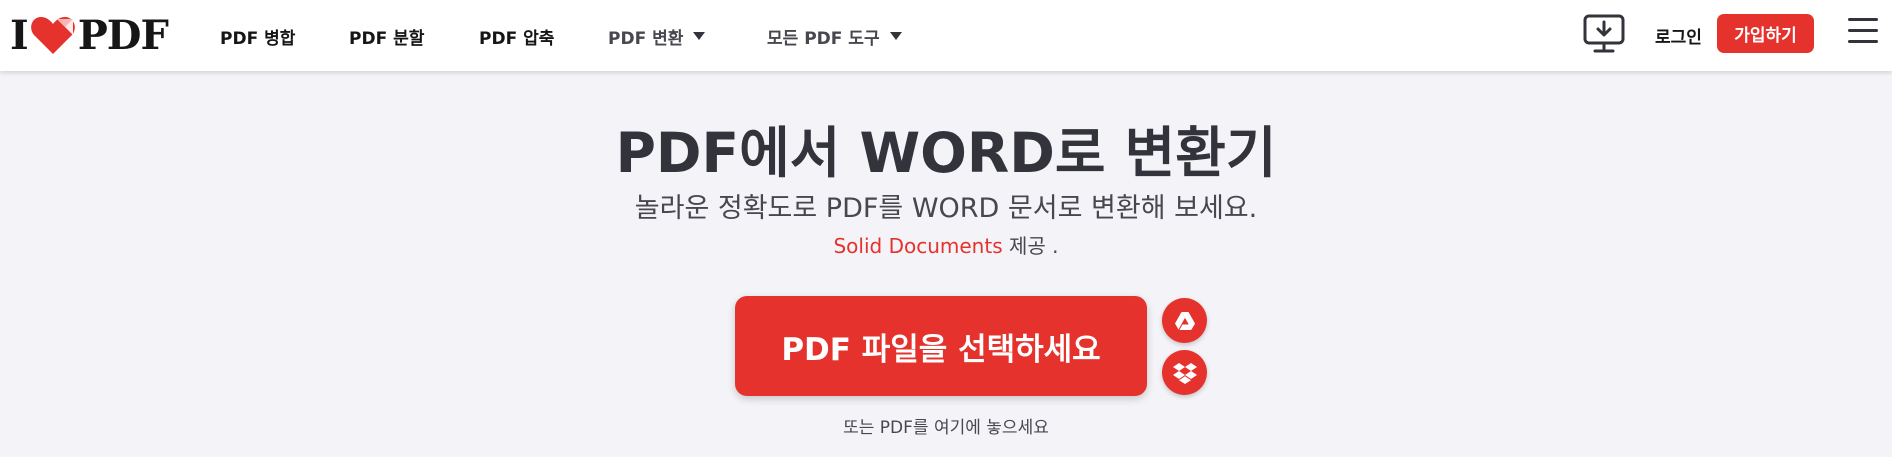 Image resolution: width=1892 pixels, height=457 pixels. What do you see at coordinates (941, 346) in the screenshot?
I see `select-pdf-file-button: PDF 파일을 선택하세요` at bounding box center [941, 346].